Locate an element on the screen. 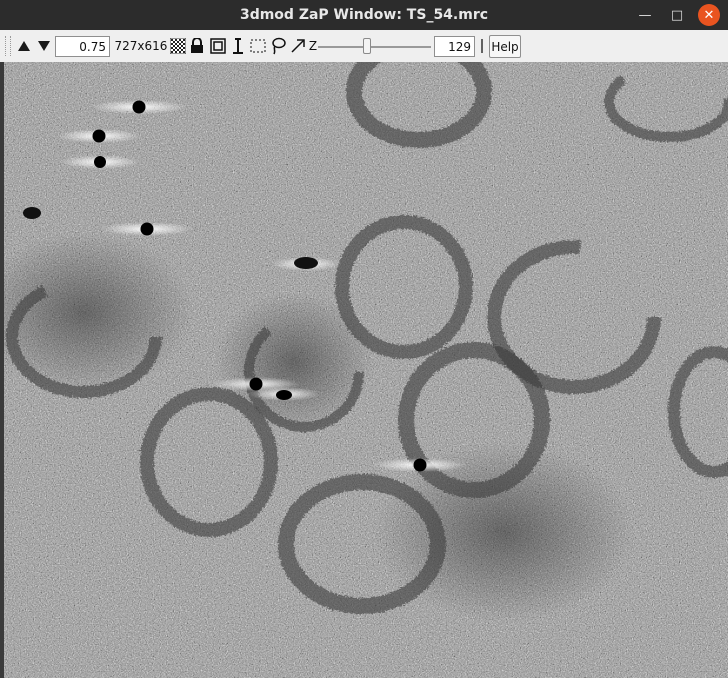  help-button: Help is located at coordinates (505, 46).